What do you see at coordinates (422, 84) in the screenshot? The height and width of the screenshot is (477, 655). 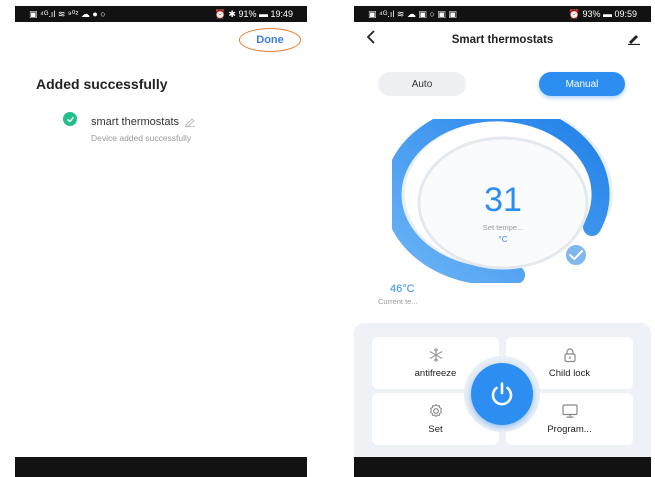 I see `mode-auto-button: Auto` at bounding box center [422, 84].